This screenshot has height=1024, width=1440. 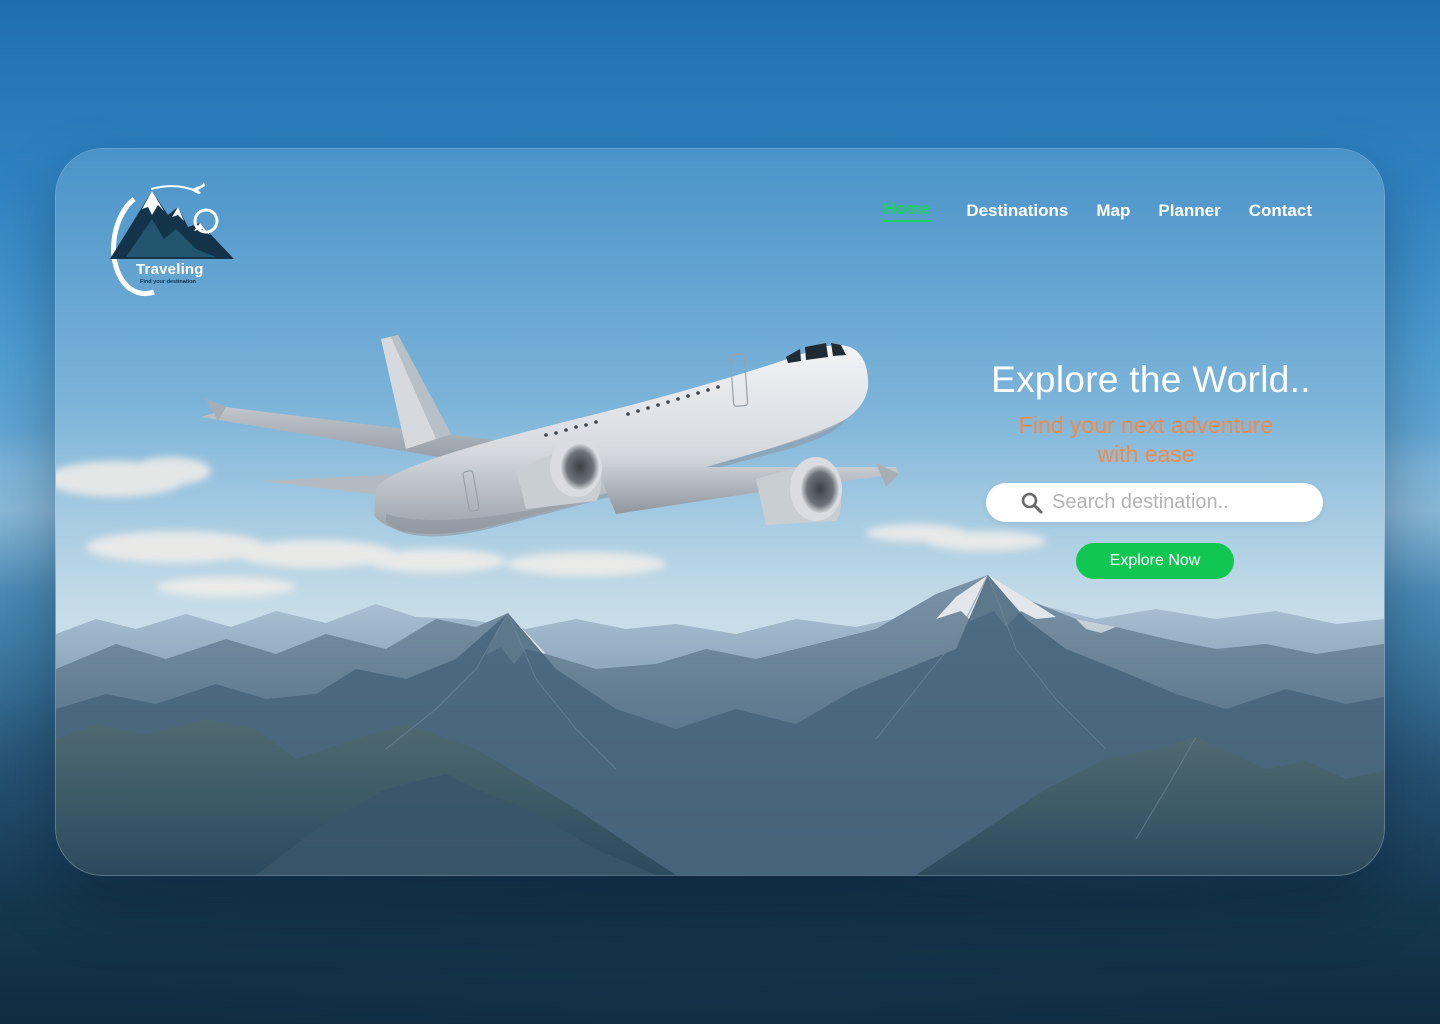 What do you see at coordinates (1155, 561) in the screenshot?
I see `explore-now-button: Explore Now` at bounding box center [1155, 561].